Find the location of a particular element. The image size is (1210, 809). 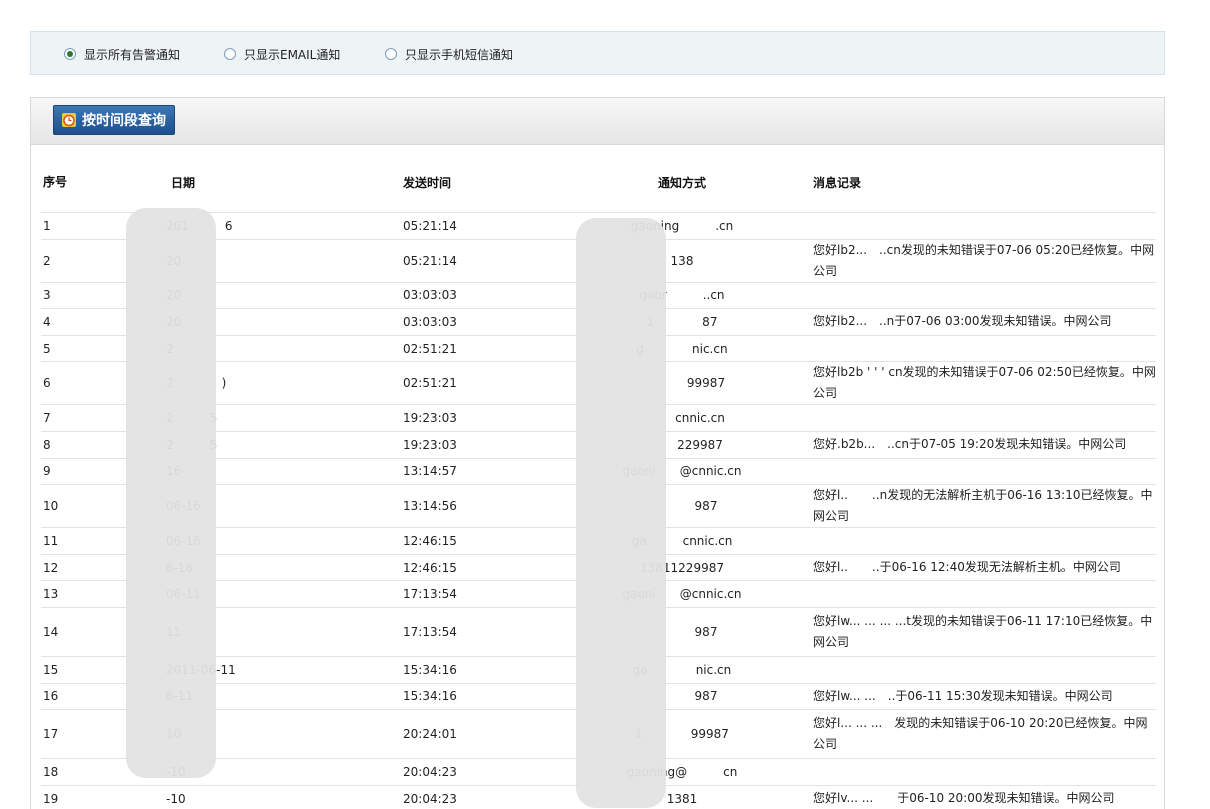

query-by-time-button: 按时间段查询 is located at coordinates (114, 120).